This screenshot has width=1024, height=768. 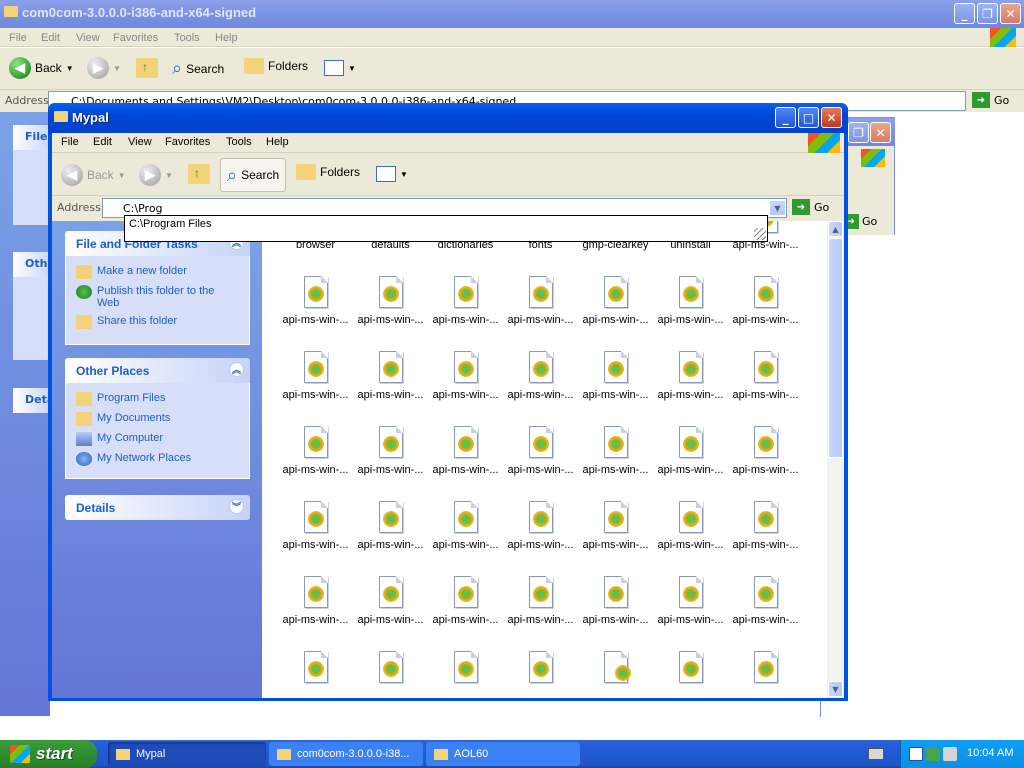 What do you see at coordinates (102, 142) in the screenshot?
I see `menu-edit: Edit` at bounding box center [102, 142].